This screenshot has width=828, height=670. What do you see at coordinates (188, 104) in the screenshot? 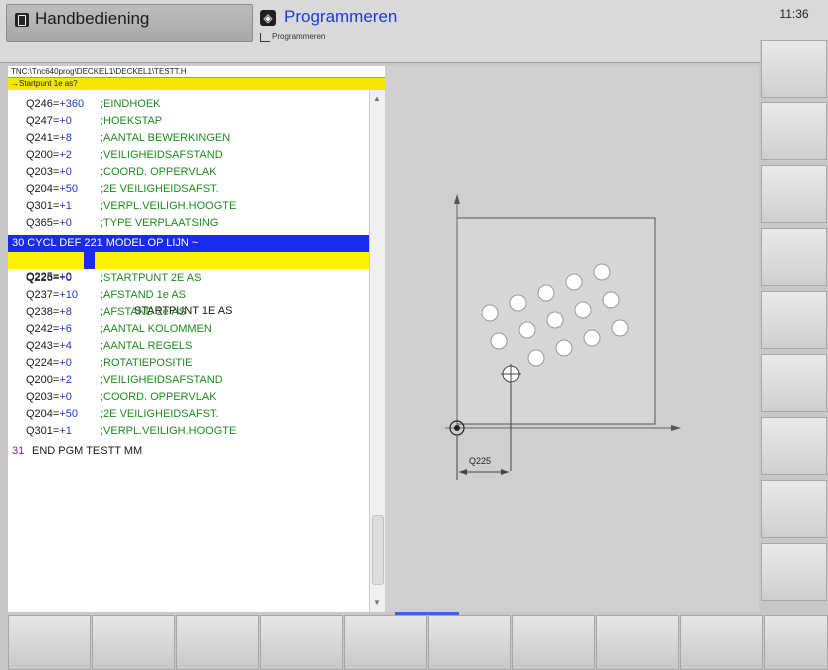
I see `program-line: Q246=+360 ;EINDHOEK` at bounding box center [188, 104].